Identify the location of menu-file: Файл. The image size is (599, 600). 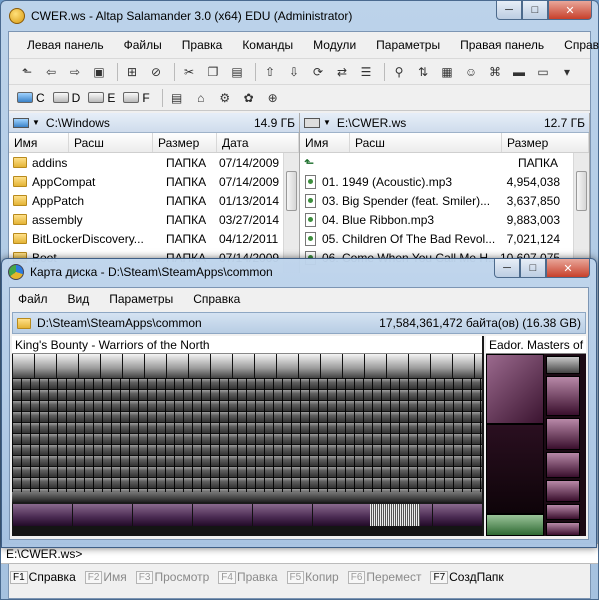
(34, 299).